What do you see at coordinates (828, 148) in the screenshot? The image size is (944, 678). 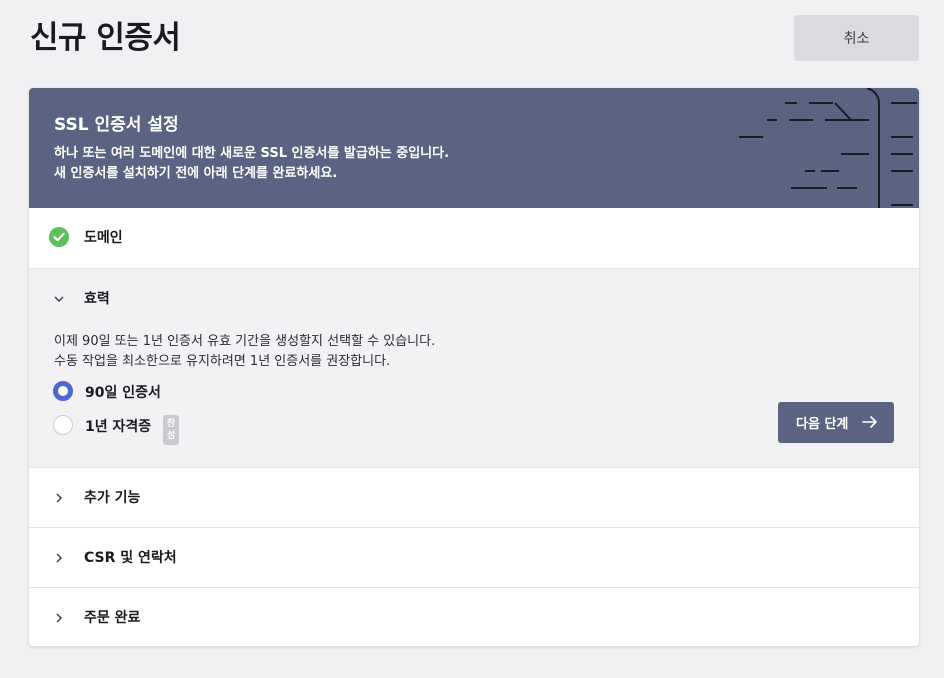 I see `decorative-lines-illustration` at bounding box center [828, 148].